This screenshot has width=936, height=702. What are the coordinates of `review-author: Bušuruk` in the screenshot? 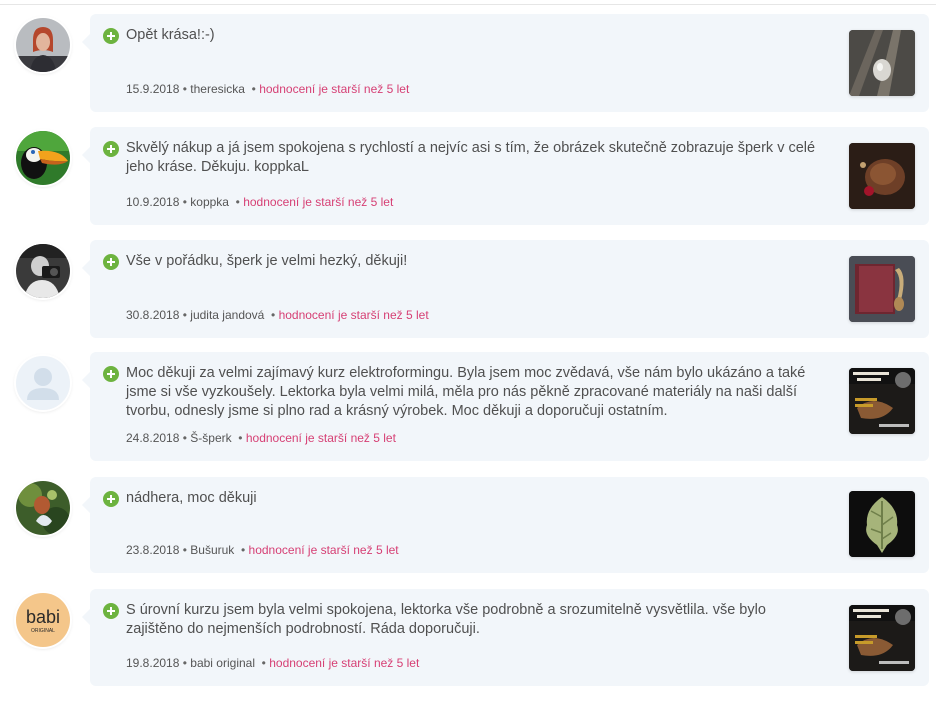 It's located at (212, 550).